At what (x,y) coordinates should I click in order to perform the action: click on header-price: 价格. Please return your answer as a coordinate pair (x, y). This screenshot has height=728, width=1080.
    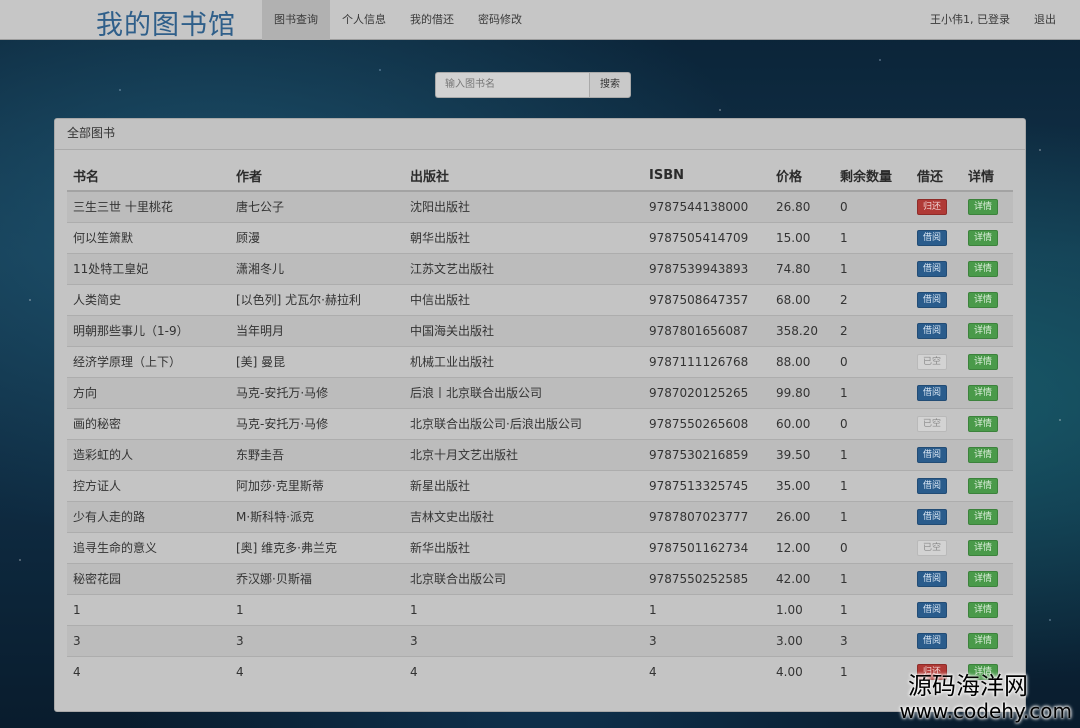
    Looking at the image, I should click on (802, 176).